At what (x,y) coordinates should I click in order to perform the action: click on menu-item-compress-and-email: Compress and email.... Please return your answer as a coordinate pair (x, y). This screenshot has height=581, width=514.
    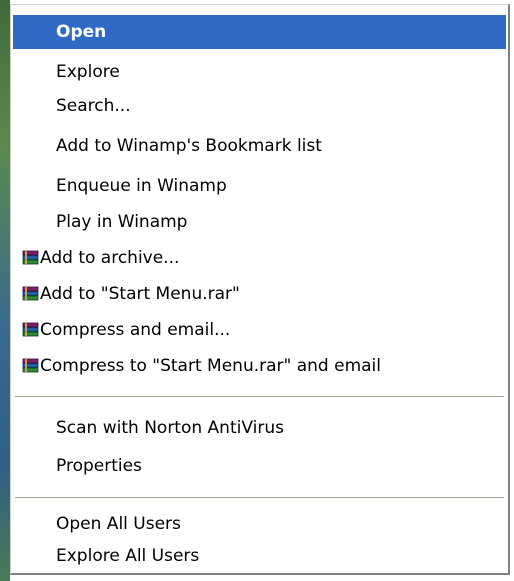
    Looking at the image, I should click on (259, 330).